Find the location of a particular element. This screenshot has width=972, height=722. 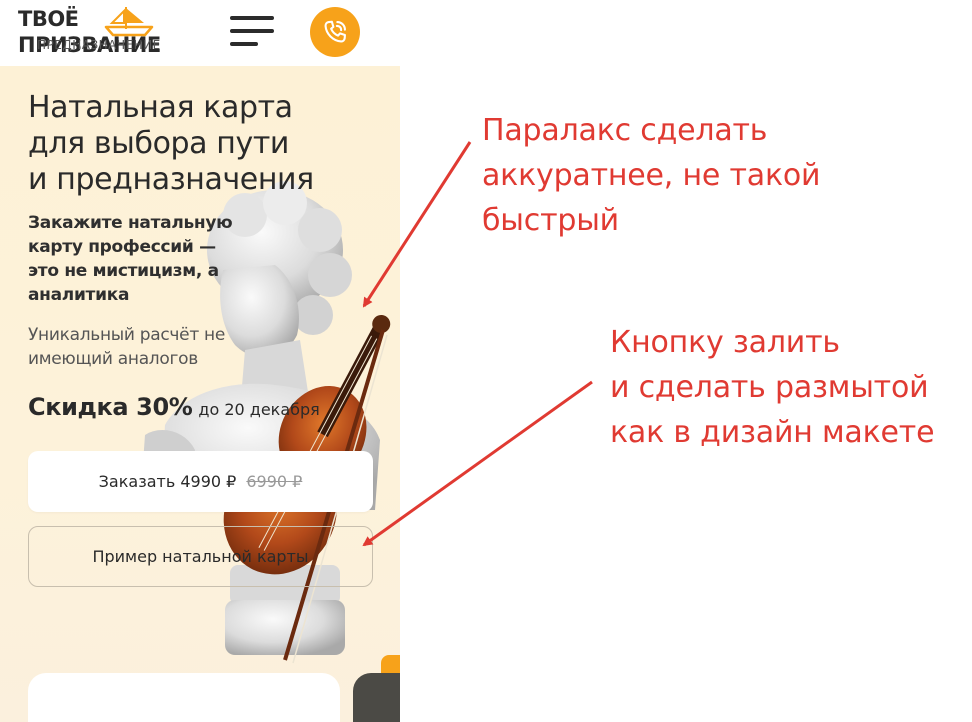

site-logo: ТВОЁ ПРИЗВАНИЕ is located at coordinates (105, 34).